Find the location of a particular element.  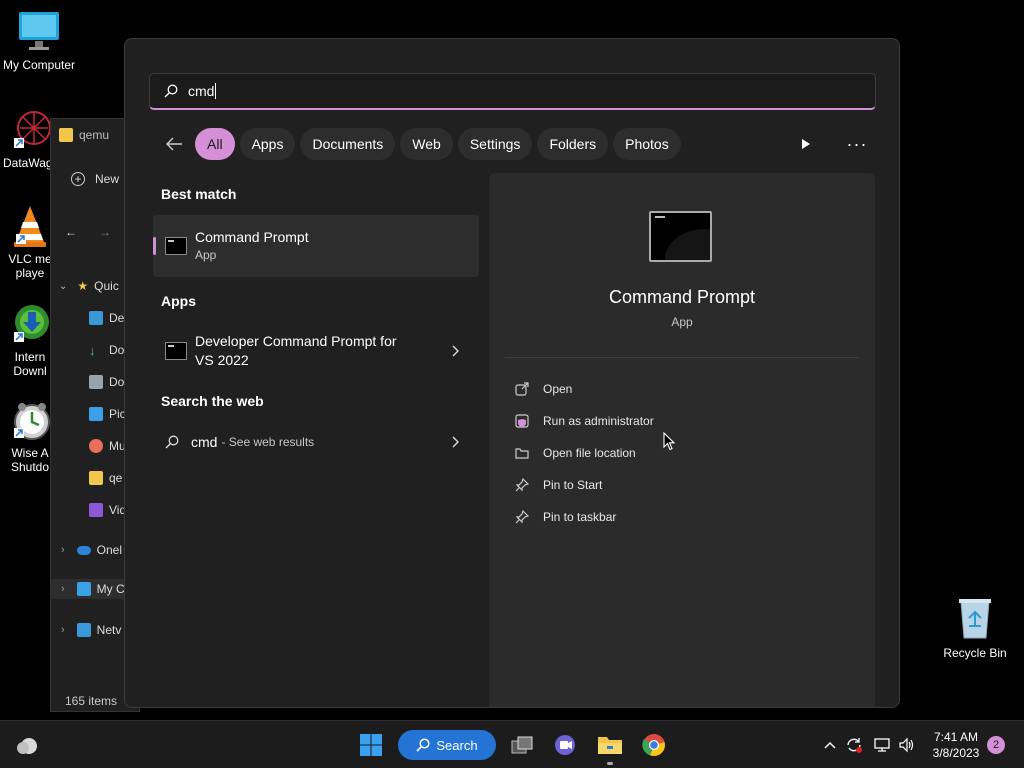

desktop-icon-label: Intern Downl is located at coordinates (30, 364).